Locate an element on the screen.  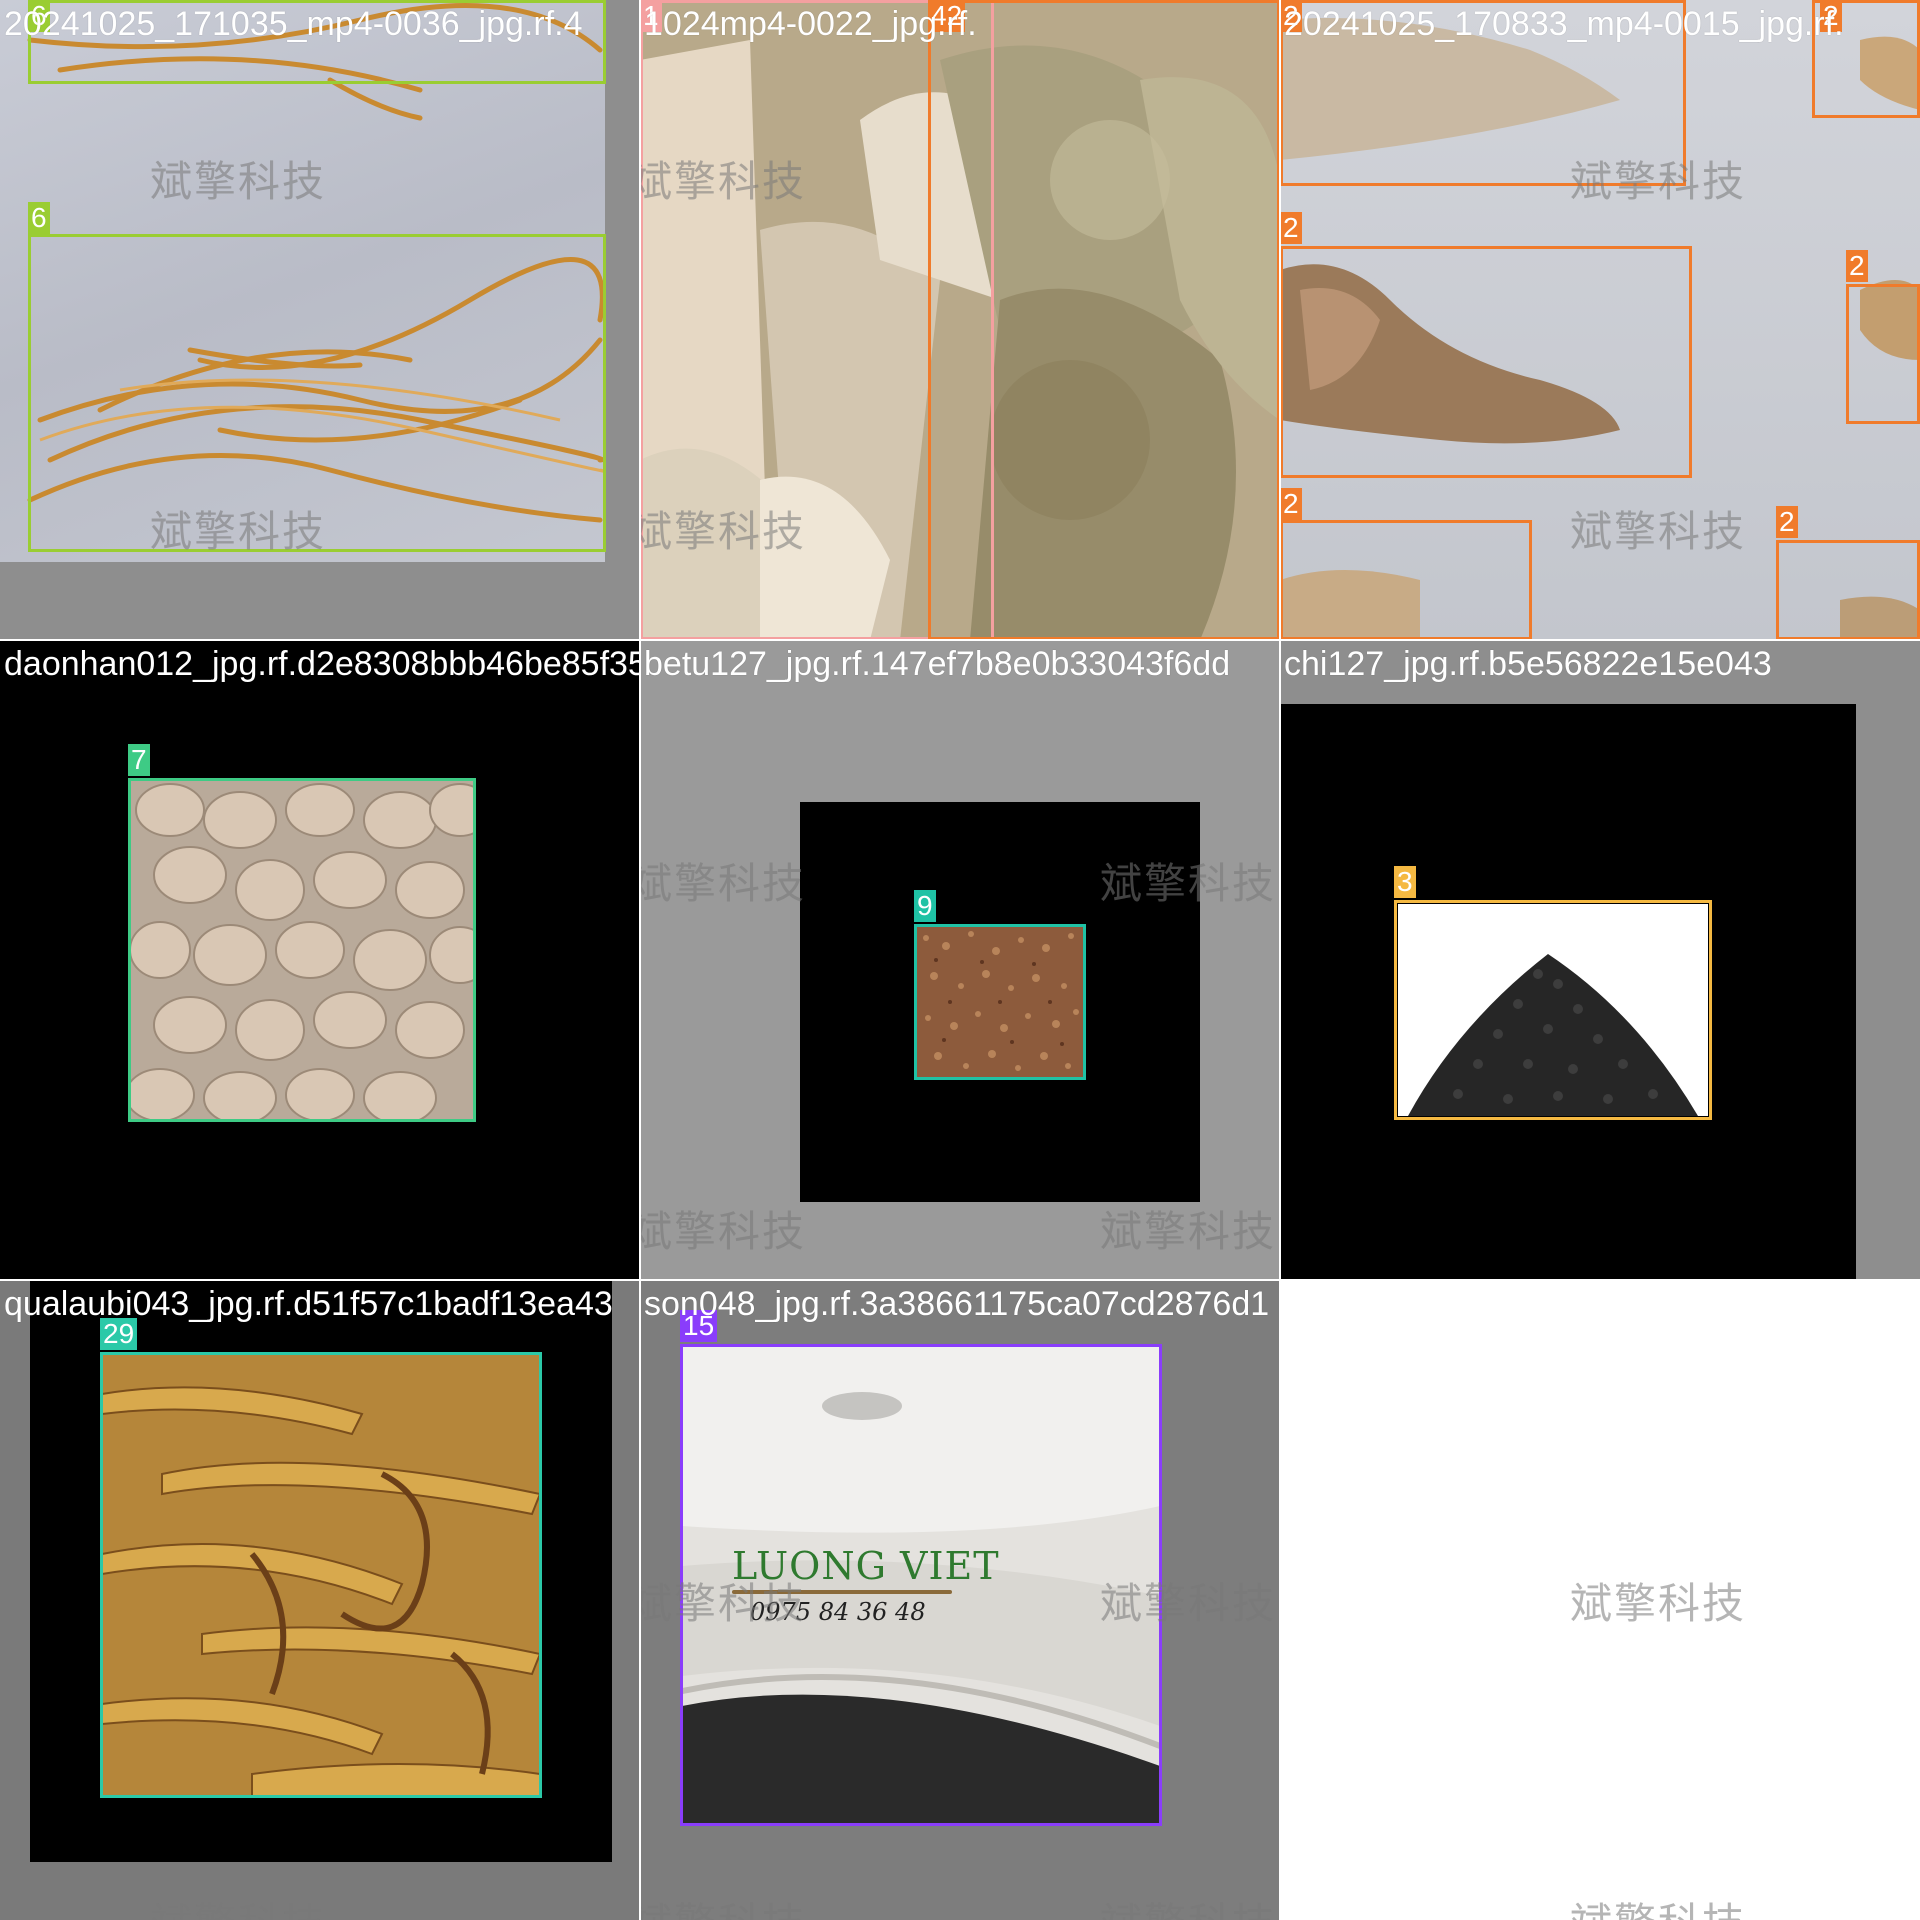
filename-caption: son048_jpg.rf.3a38661175ca07cd2876d1 is located at coordinates (957, 1304).